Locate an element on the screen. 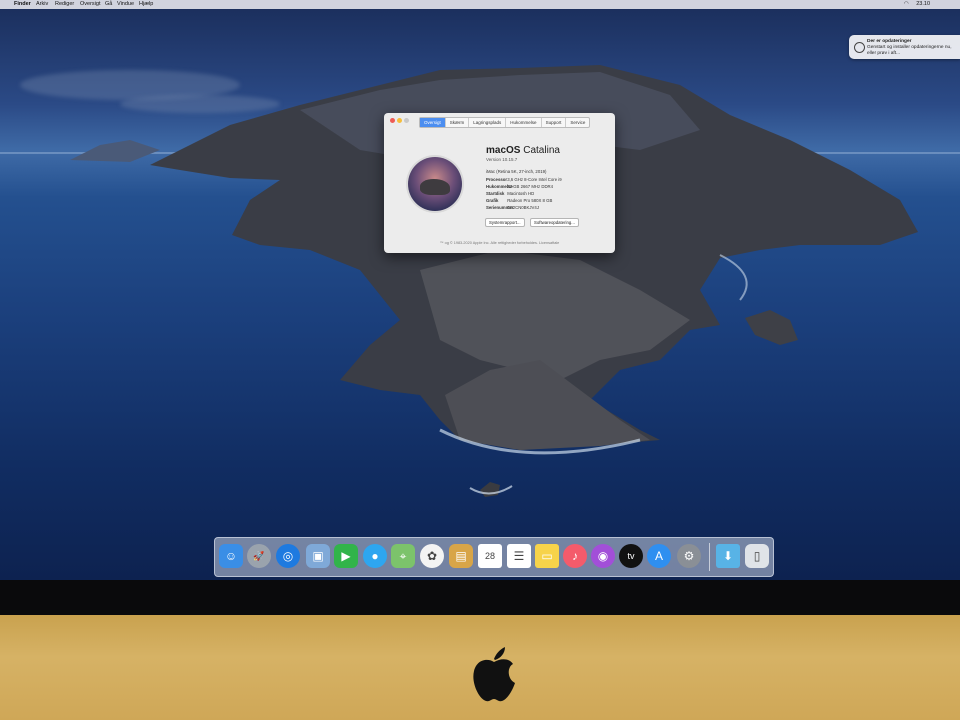 Image resolution: width=960 pixels, height=720 pixels. facetime-icon: ▶ is located at coordinates (346, 556).